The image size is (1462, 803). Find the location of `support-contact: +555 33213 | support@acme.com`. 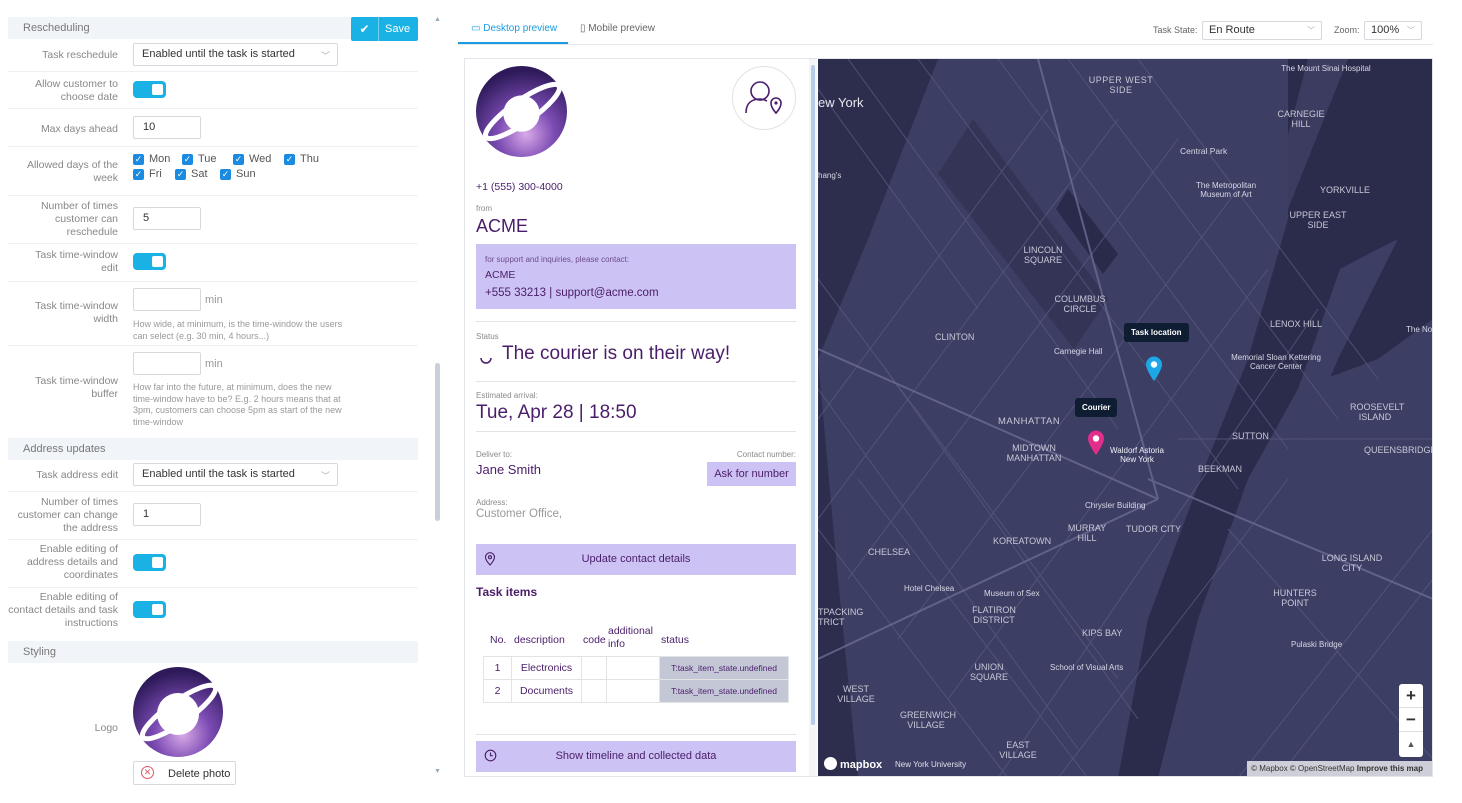

support-contact: +555 33213 | support@acme.com is located at coordinates (572, 293).